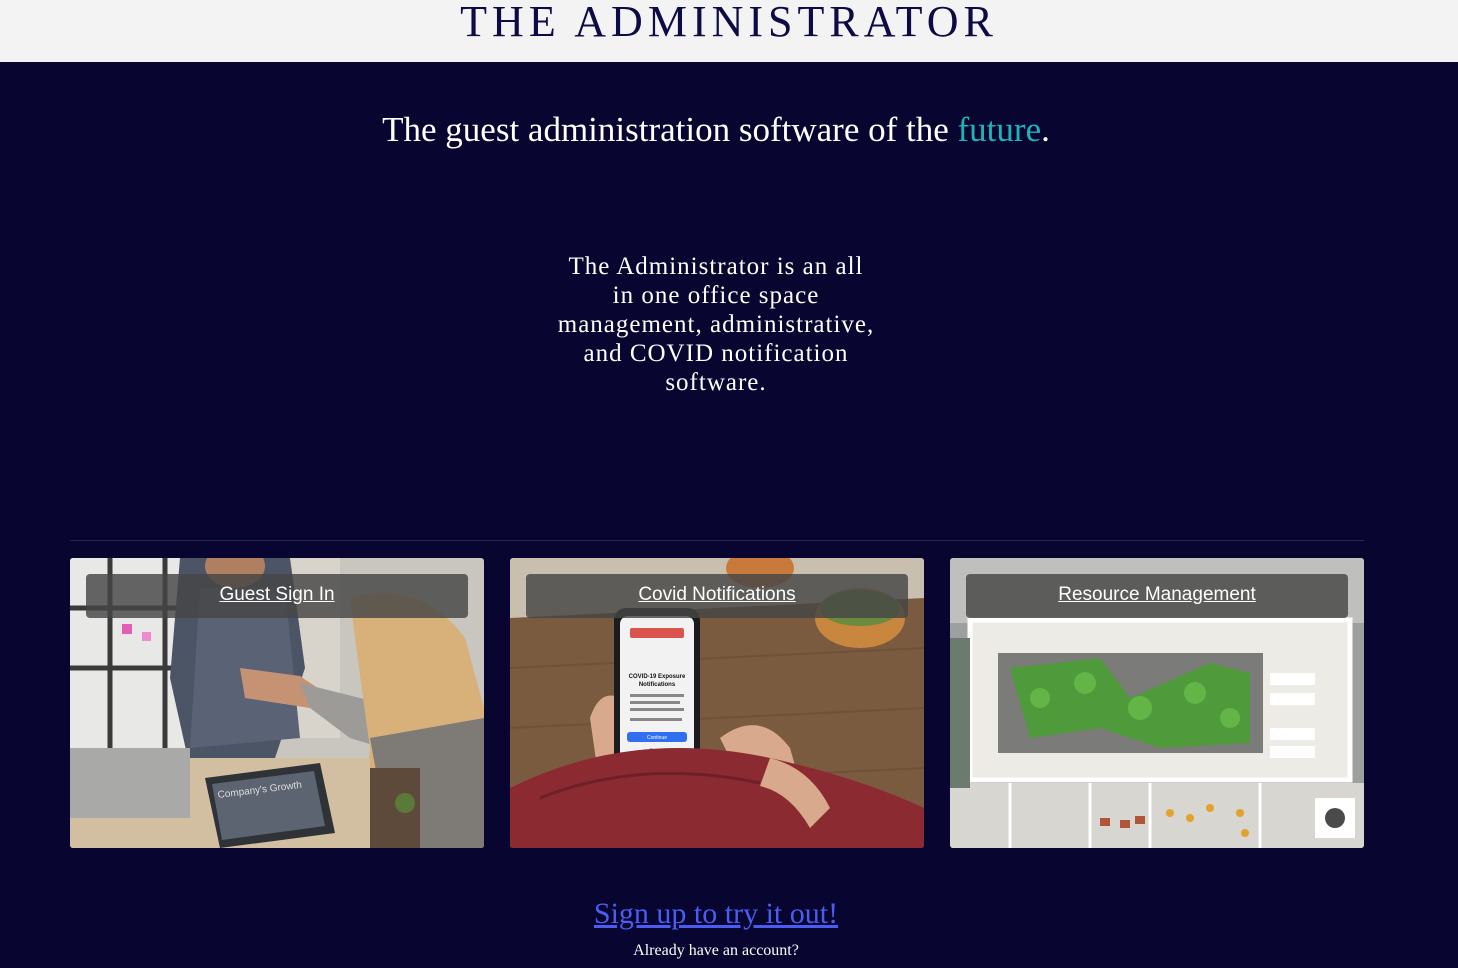 The width and height of the screenshot is (1458, 968). I want to click on phone-screen-title-line1: COVID-19 Exposure, so click(657, 677).